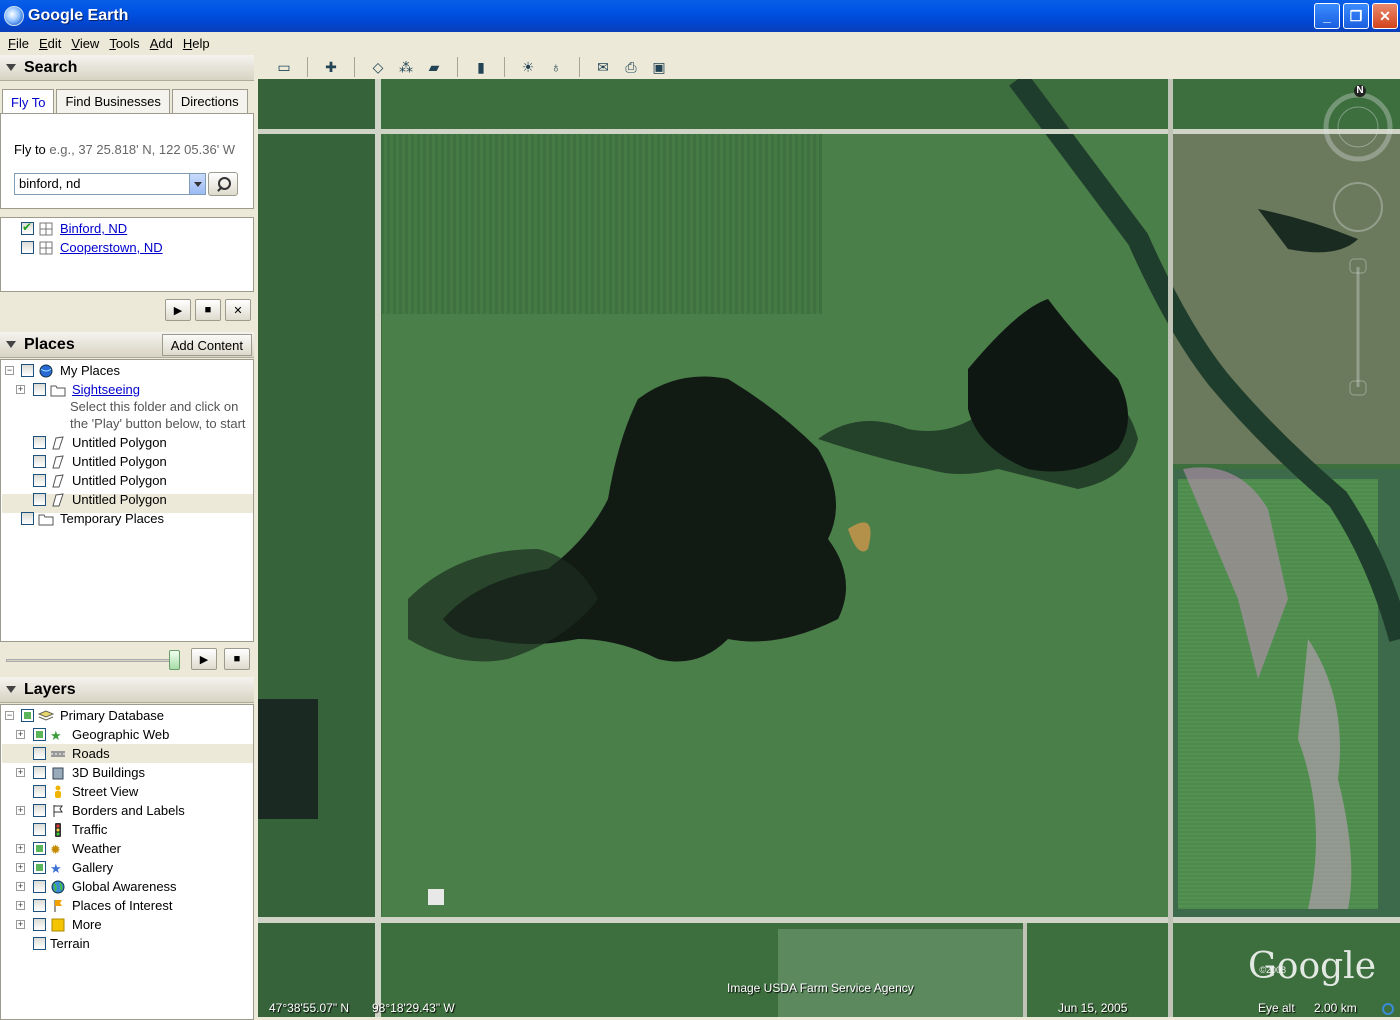 The height and width of the screenshot is (1020, 1400). I want to click on sunlight-icon: ☀, so click(528, 67).